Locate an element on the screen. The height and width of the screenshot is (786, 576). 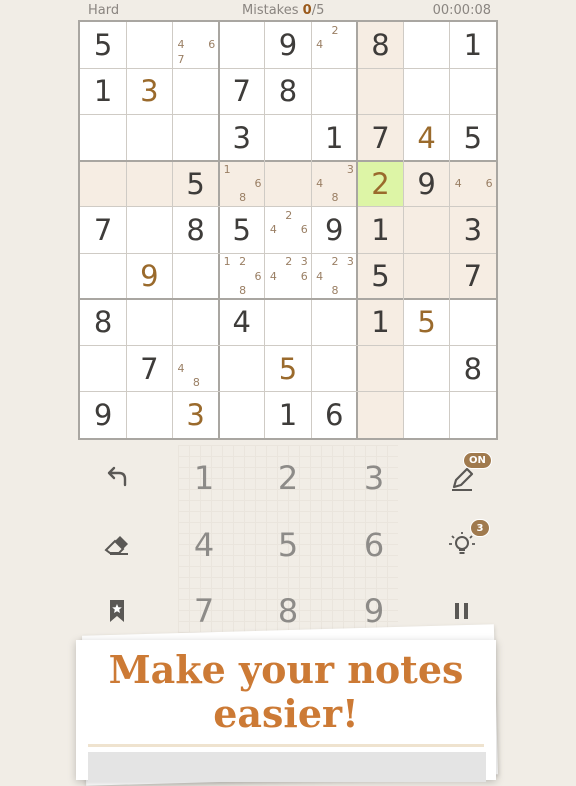
number-key-6: 6 is located at coordinates (374, 545).